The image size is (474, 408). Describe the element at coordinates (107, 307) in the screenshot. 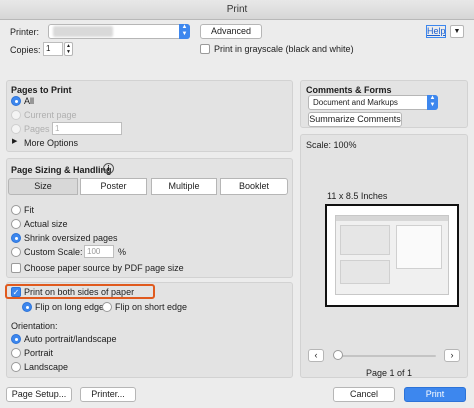

I see `short-edge-radio` at that location.